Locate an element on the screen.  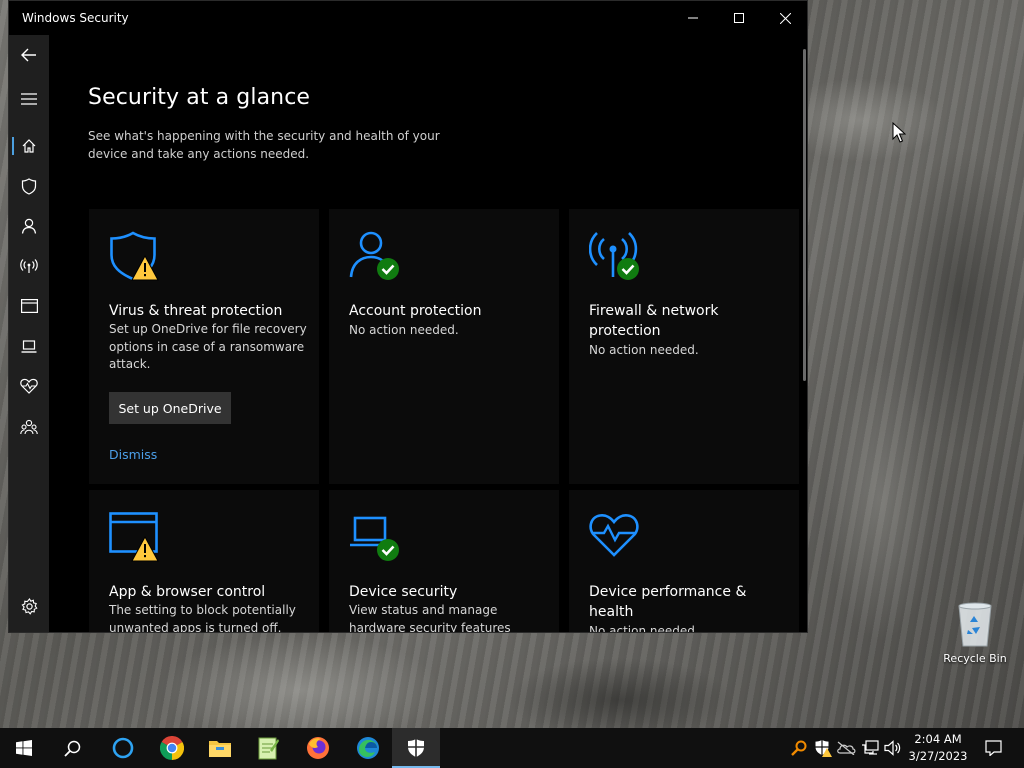
tray-volume is located at coordinates (893, 748).